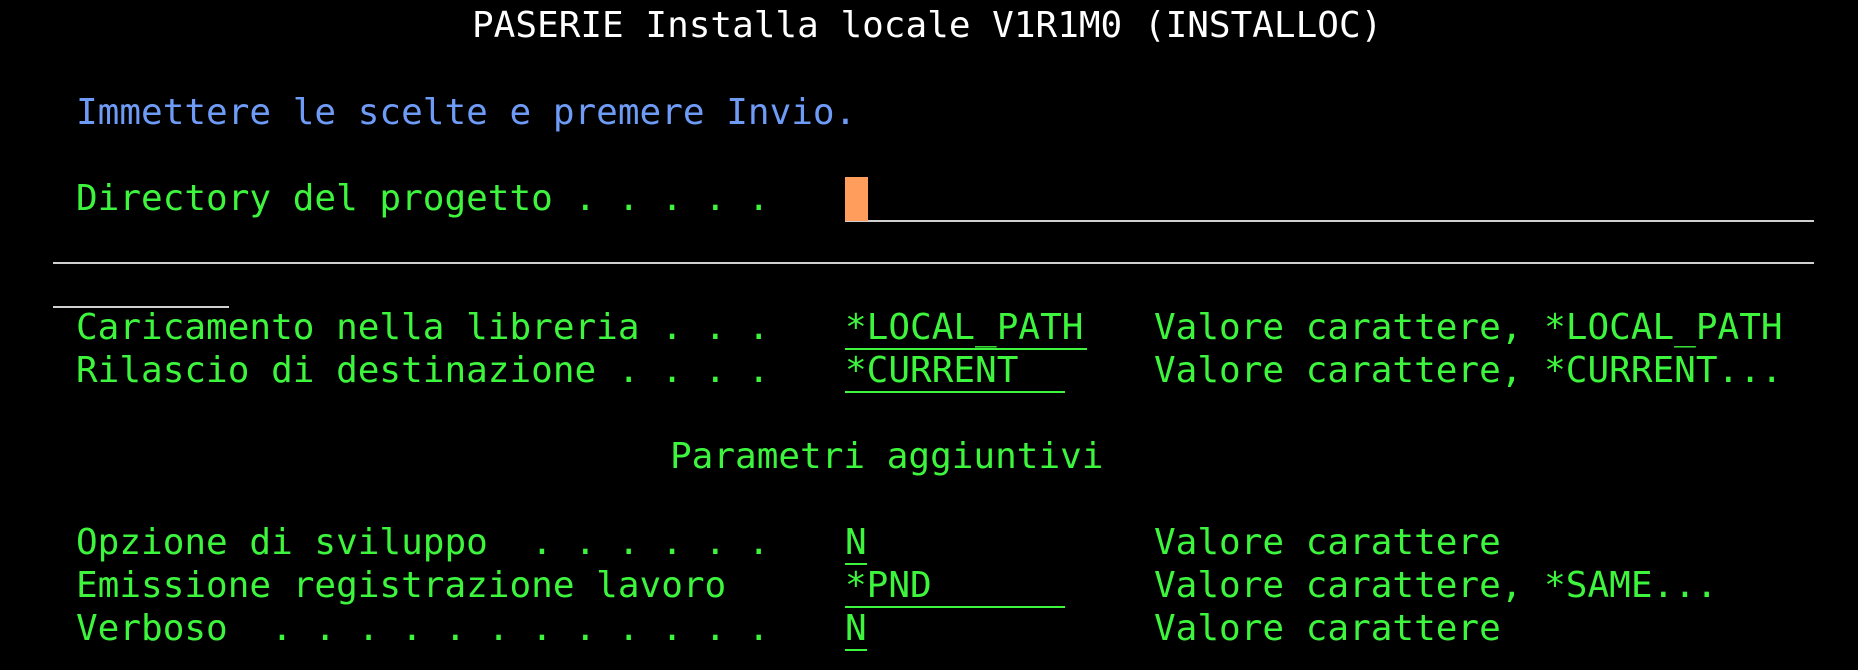 The height and width of the screenshot is (670, 1858). I want to click on project-directory-label: Directory del progetto . . . . ., so click(423, 198).